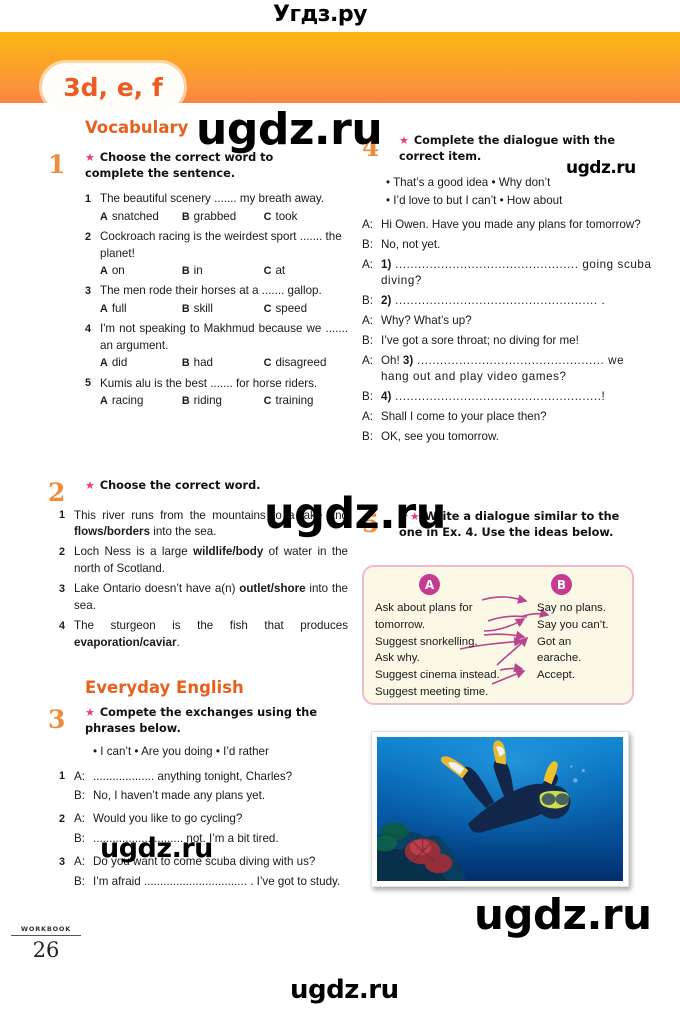 The width and height of the screenshot is (680, 1011). I want to click on page-footer: WORKBOOK 26, so click(46, 943).